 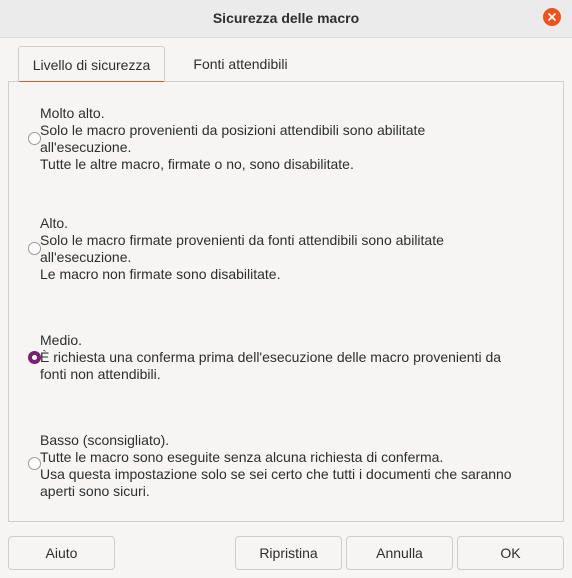 I want to click on close-button, so click(x=552, y=17).